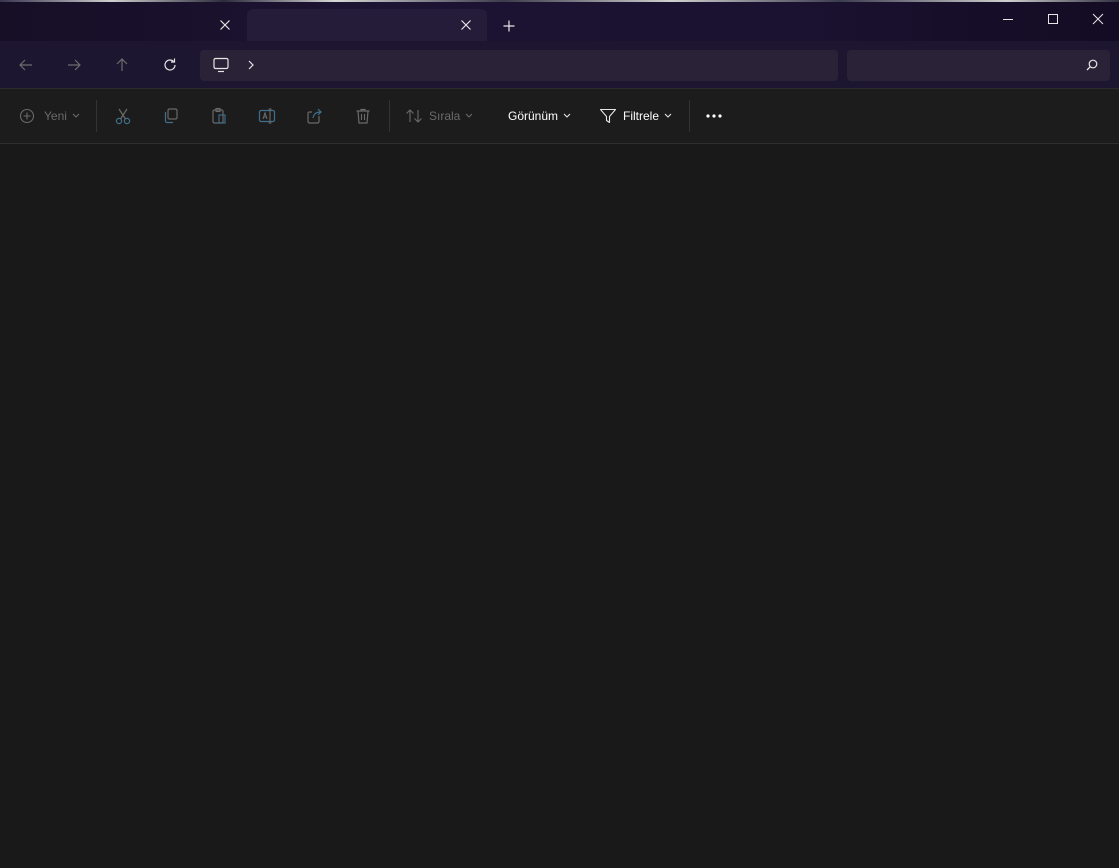 This screenshot has width=1119, height=868. Describe the element at coordinates (533, 116) in the screenshot. I see `view-label: Görünüm` at that location.